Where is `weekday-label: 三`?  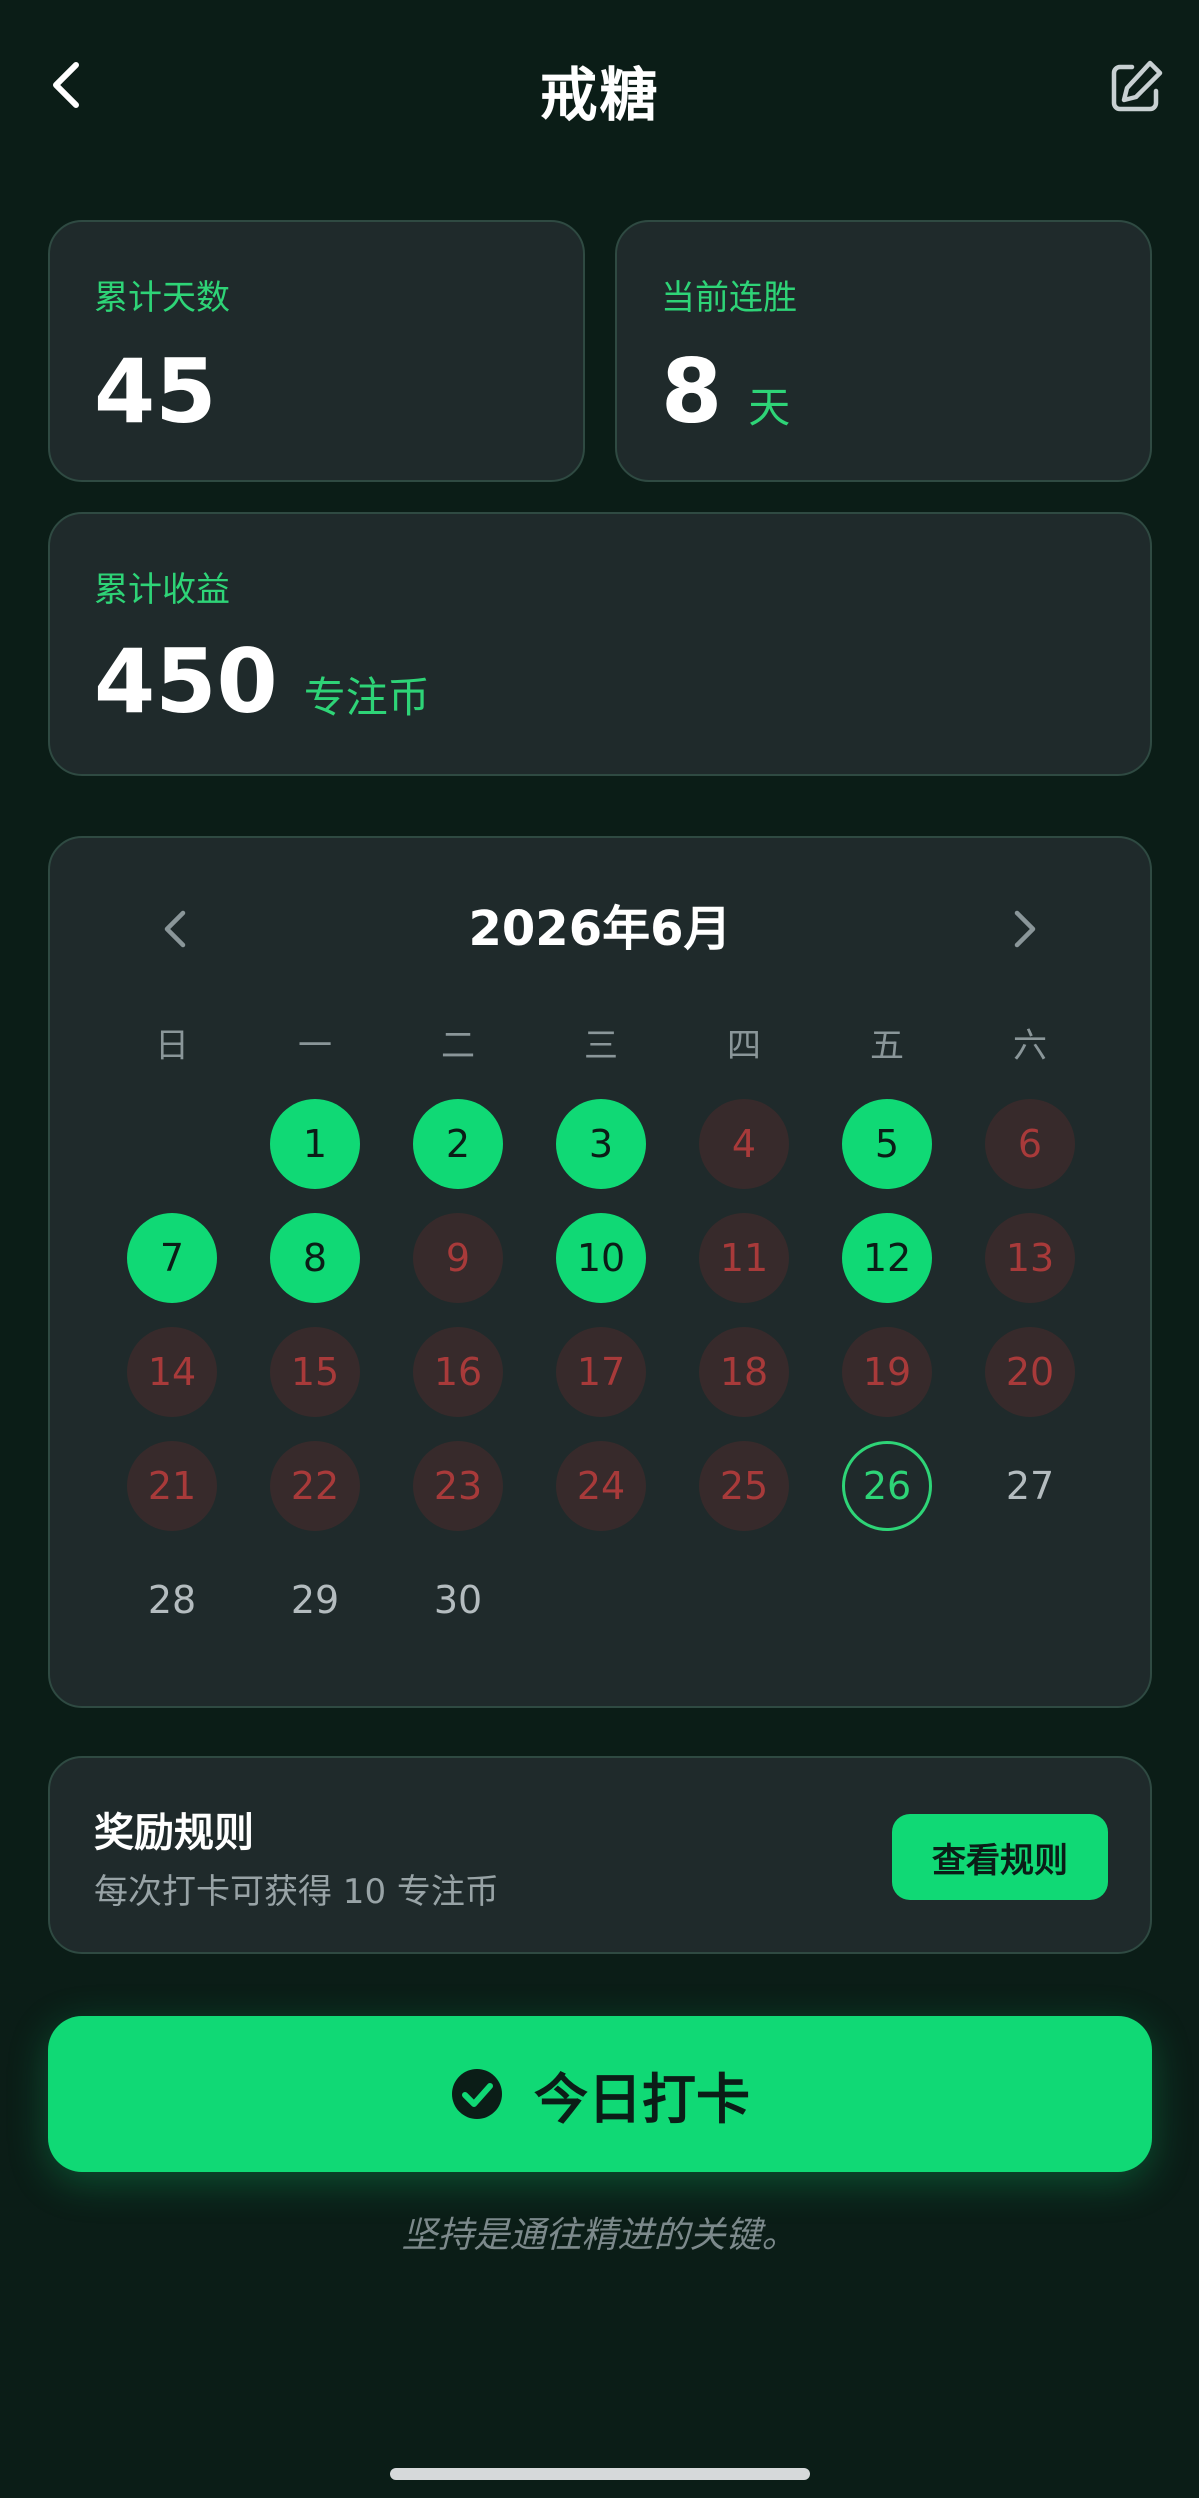
weekday-label: 三 is located at coordinates (601, 1046).